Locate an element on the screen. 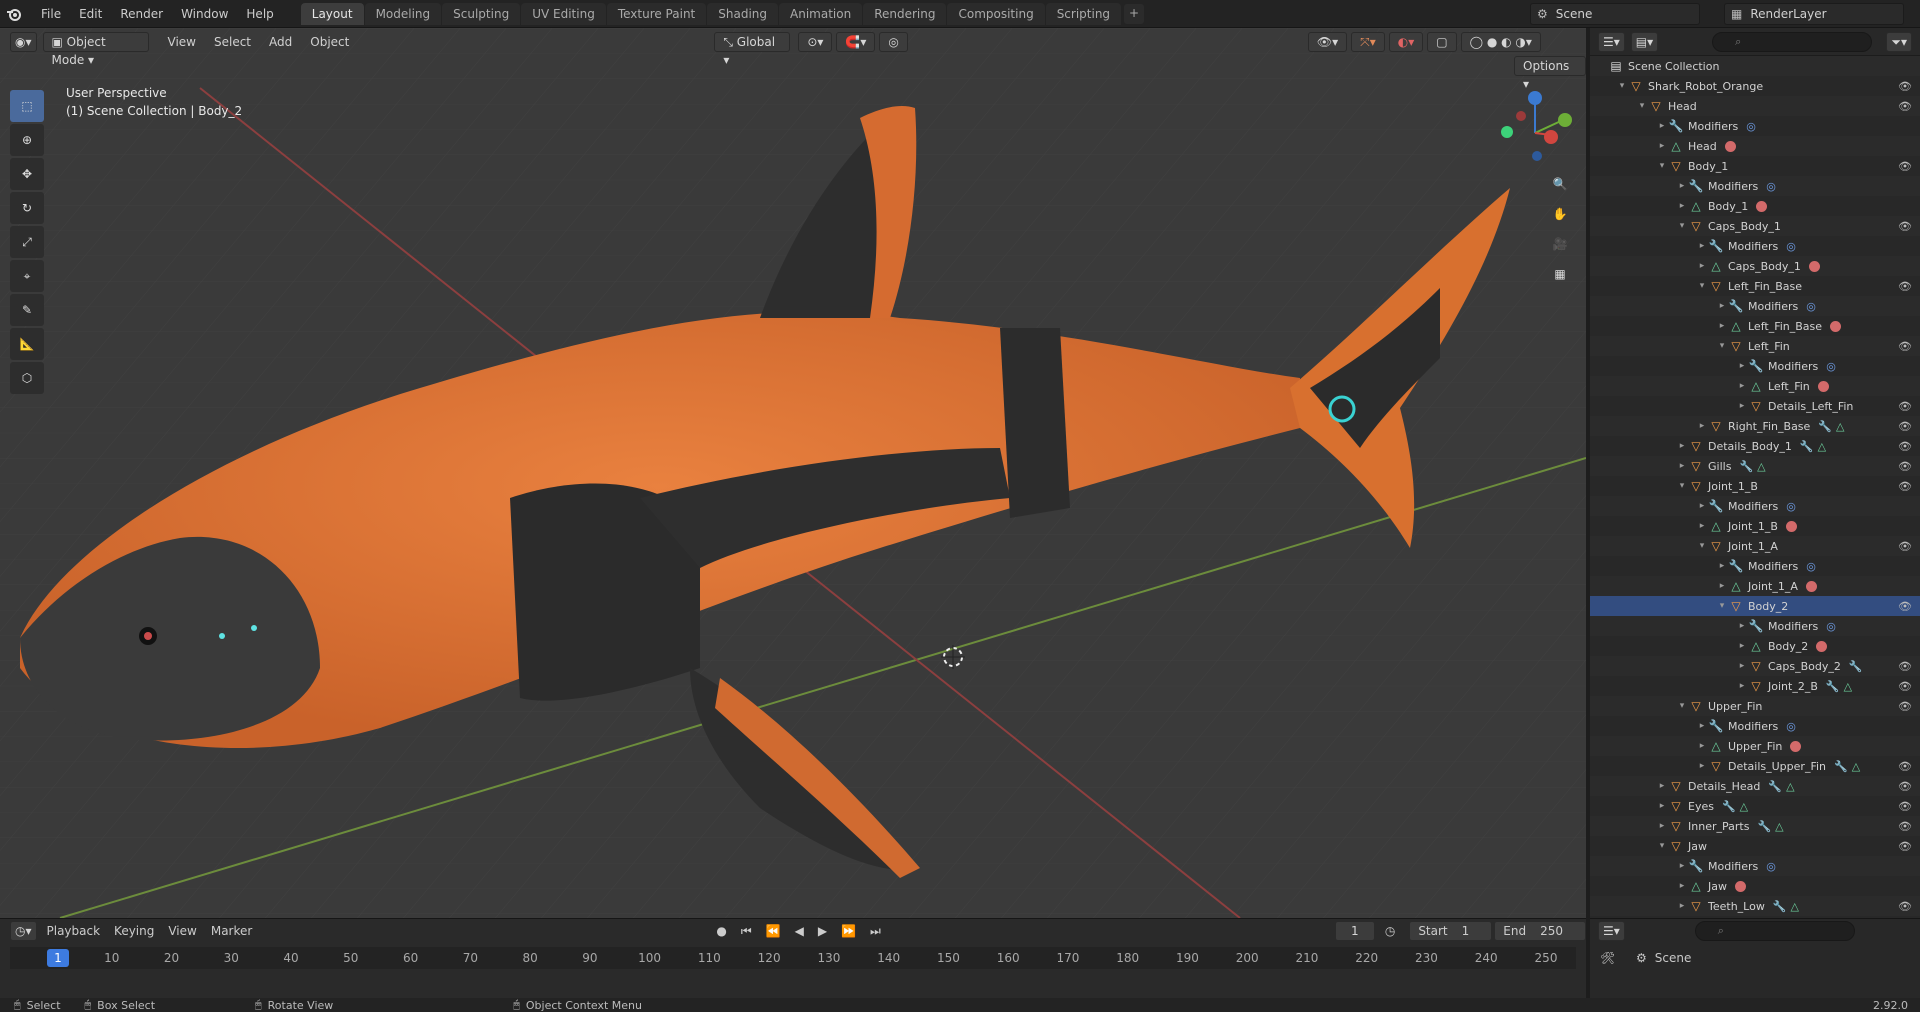 This screenshot has height=1012, width=1920. outliner-search-input: ⌕ is located at coordinates (1792, 41).